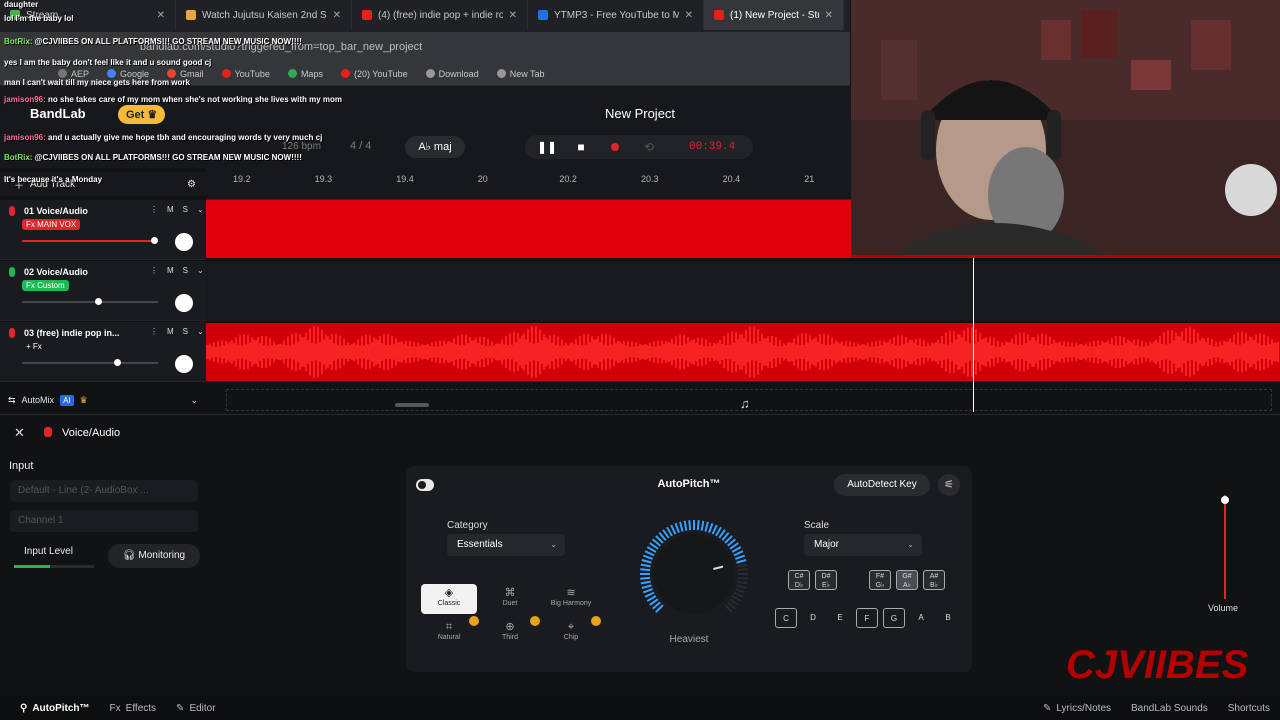 Image resolution: width=1280 pixels, height=720 pixels. I want to click on track-header: 01 Voice/Audio ⋮MS⌄ Fx MAIN VOX, so click(103, 230).